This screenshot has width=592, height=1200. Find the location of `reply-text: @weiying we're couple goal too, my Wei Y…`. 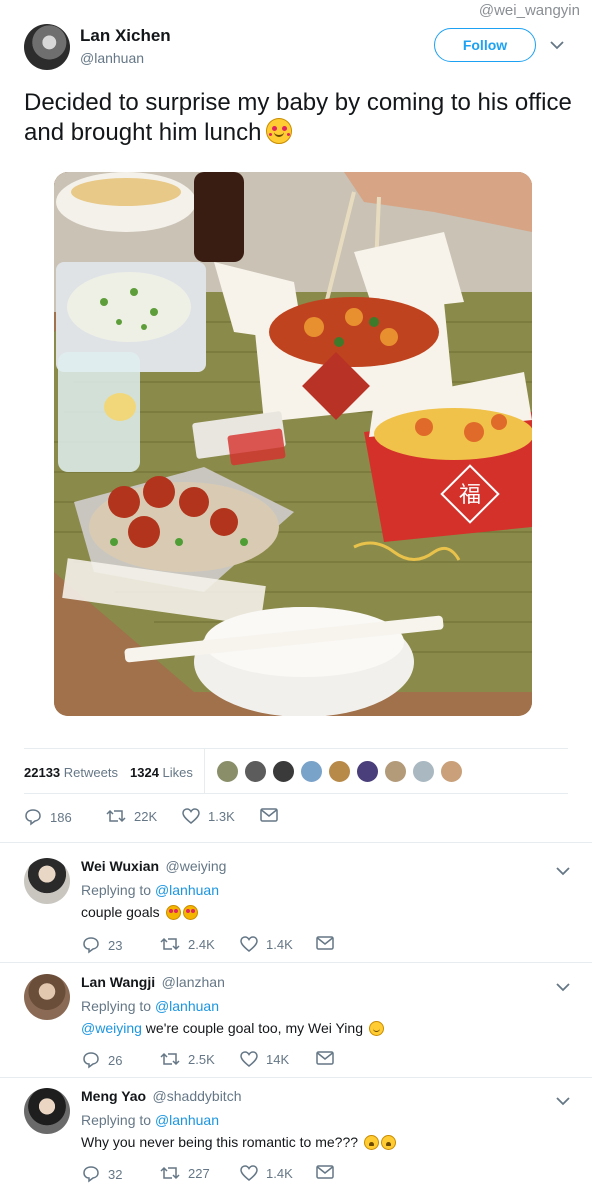

reply-text: @weiying we're couple goal too, my Wei Y… is located at coordinates (309, 1028).